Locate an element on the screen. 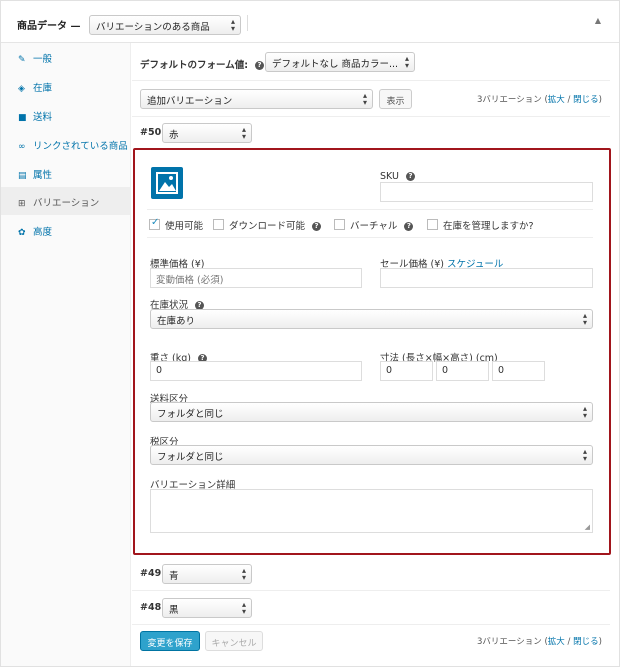 The image size is (620, 667). manage-stock-label: 在庫を管理しますか? is located at coordinates (488, 226).